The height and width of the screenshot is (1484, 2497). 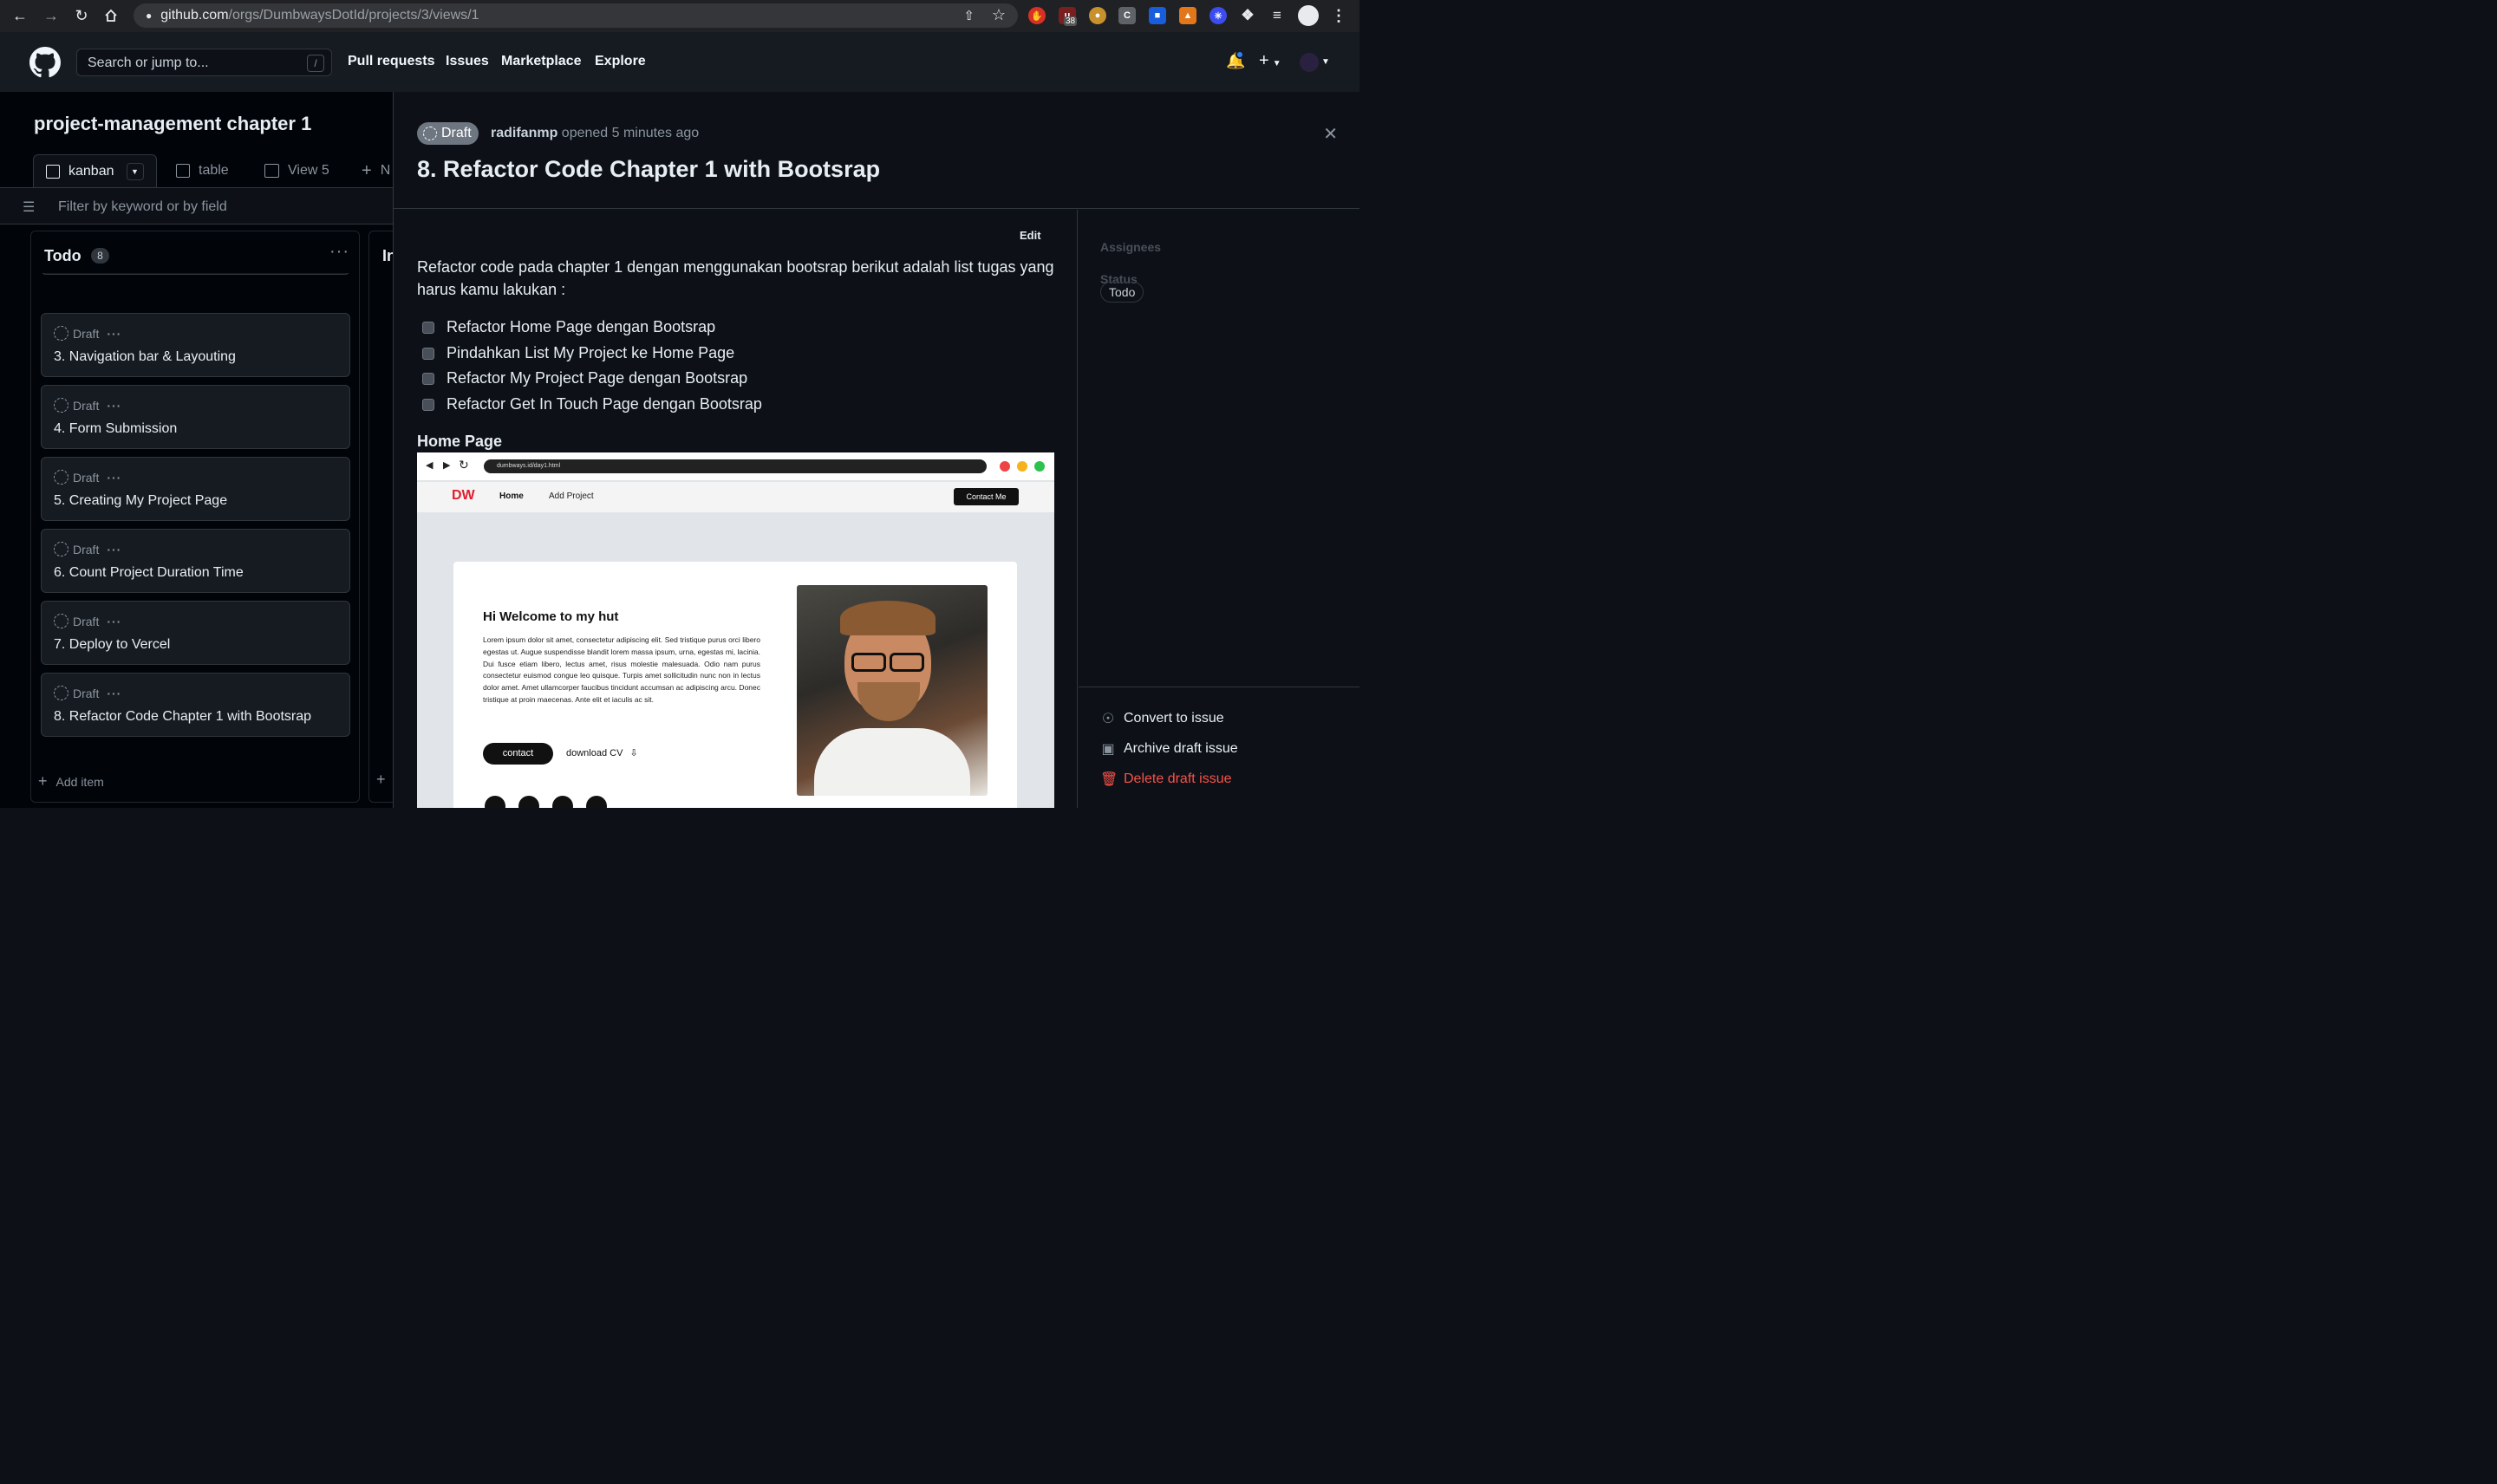 I want to click on card-title: 4. Form Submission, so click(x=115, y=429).